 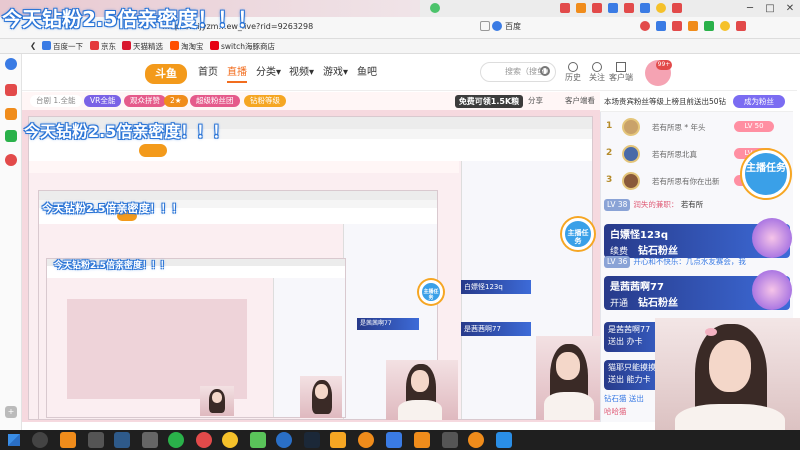 What do you see at coordinates (301, 73) in the screenshot?
I see `nav-video: 视频▾` at bounding box center [301, 73].